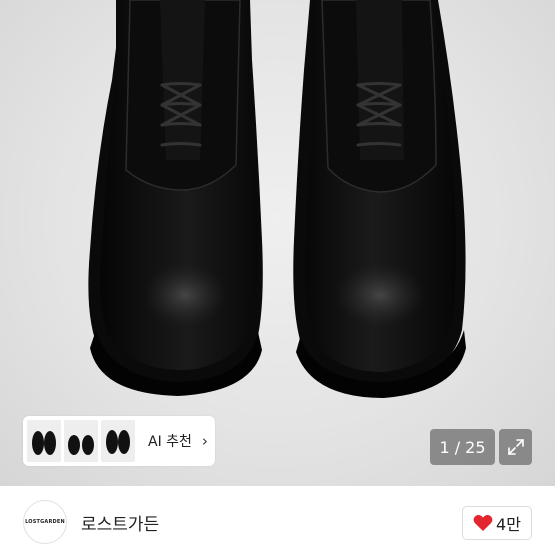  Describe the element at coordinates (204, 441) in the screenshot. I see `chevron-right-icon: ›` at that location.